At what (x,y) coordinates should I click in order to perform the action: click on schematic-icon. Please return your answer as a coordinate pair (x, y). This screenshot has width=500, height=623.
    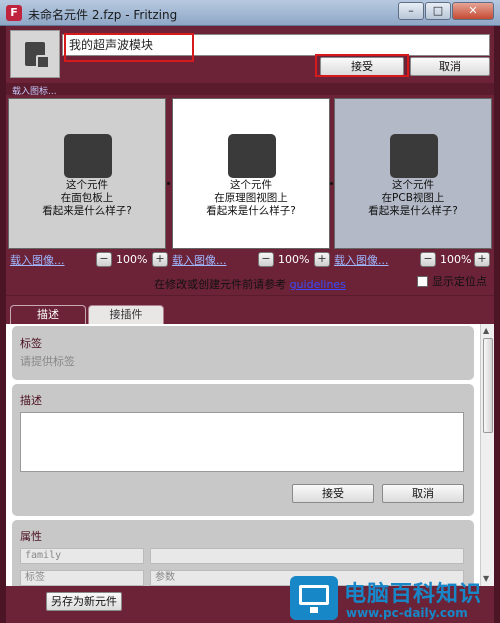
    Looking at the image, I should click on (252, 156).